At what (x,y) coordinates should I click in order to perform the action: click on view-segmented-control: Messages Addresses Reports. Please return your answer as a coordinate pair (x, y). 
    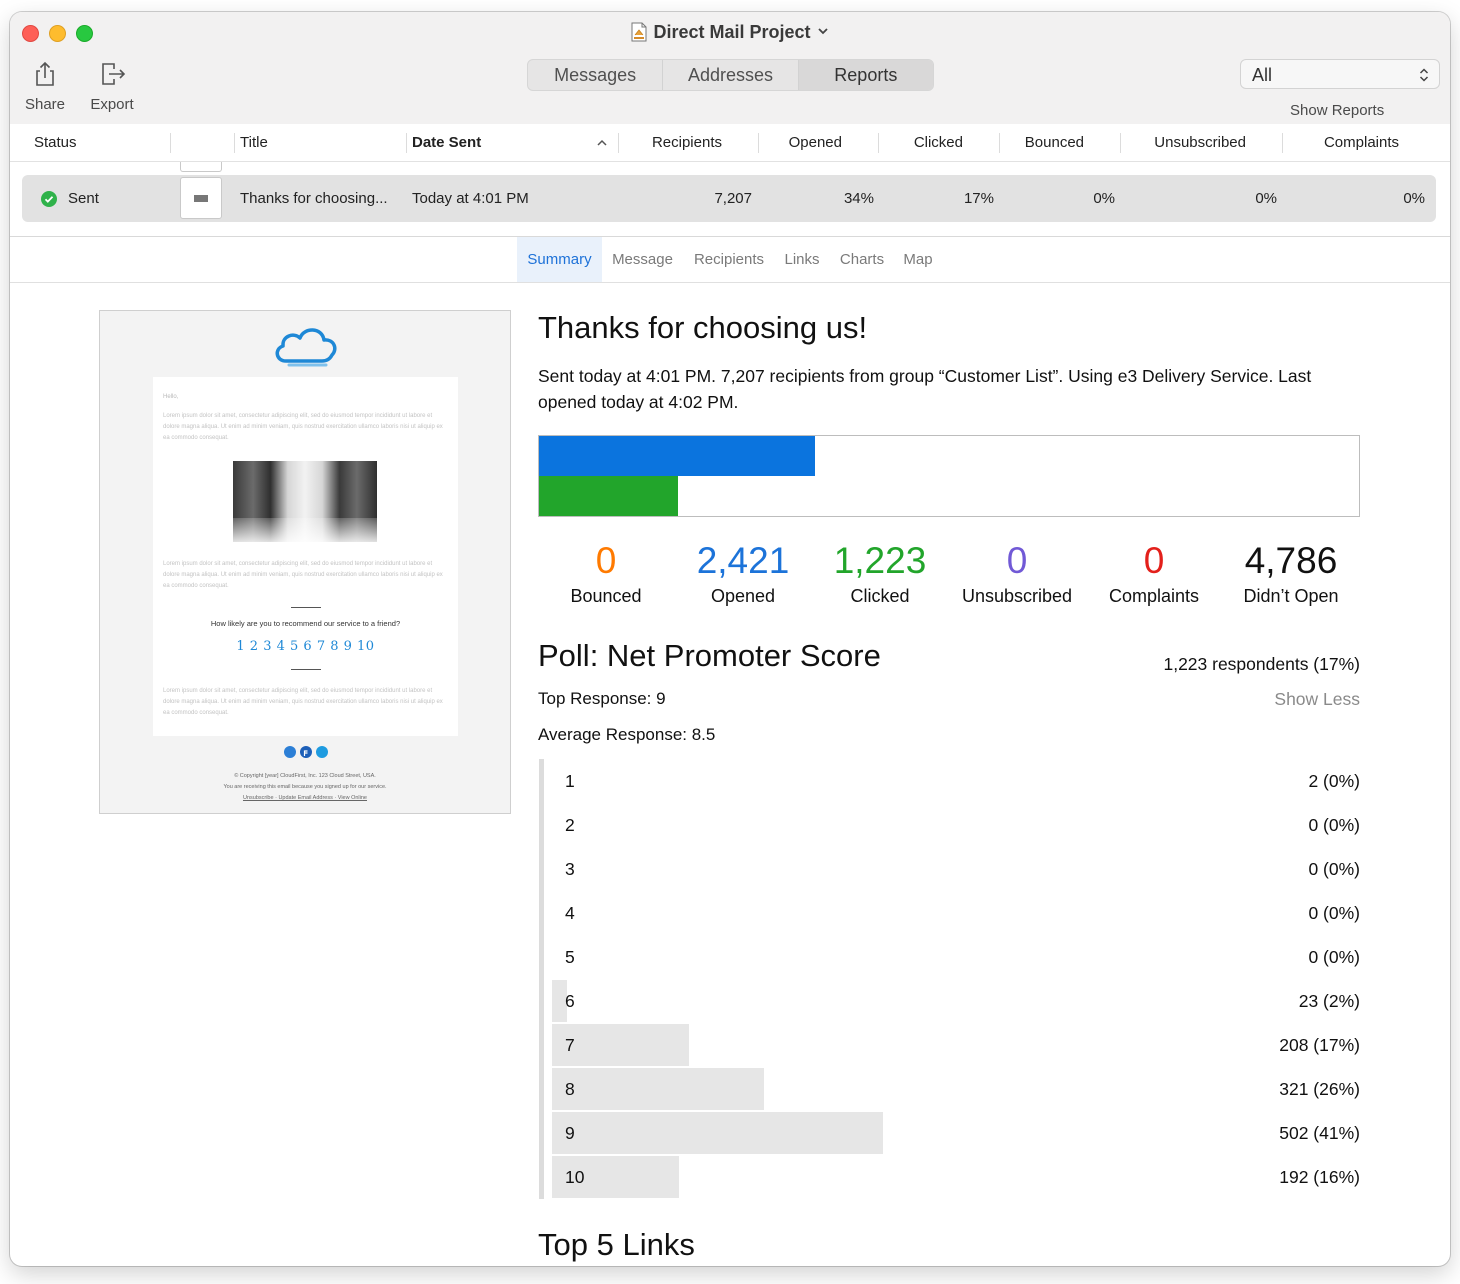
    Looking at the image, I should click on (730, 75).